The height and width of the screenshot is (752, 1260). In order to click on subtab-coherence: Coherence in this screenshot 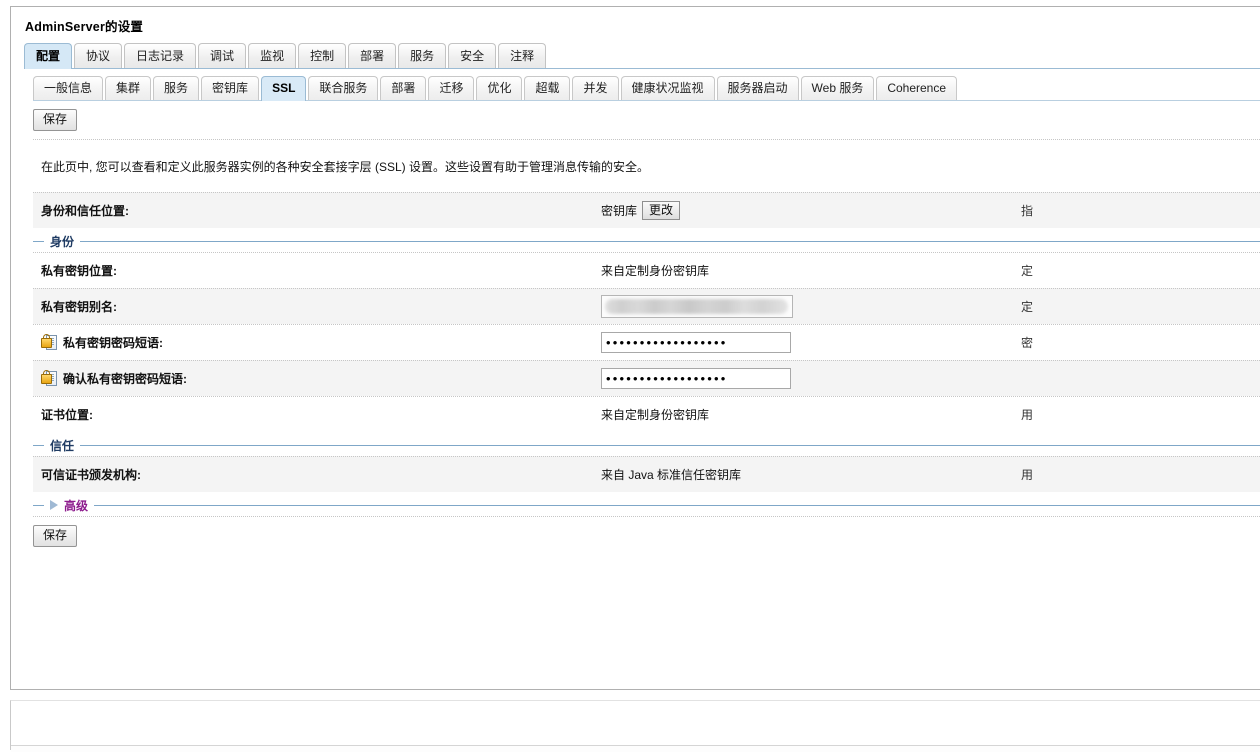, I will do `click(917, 88)`.